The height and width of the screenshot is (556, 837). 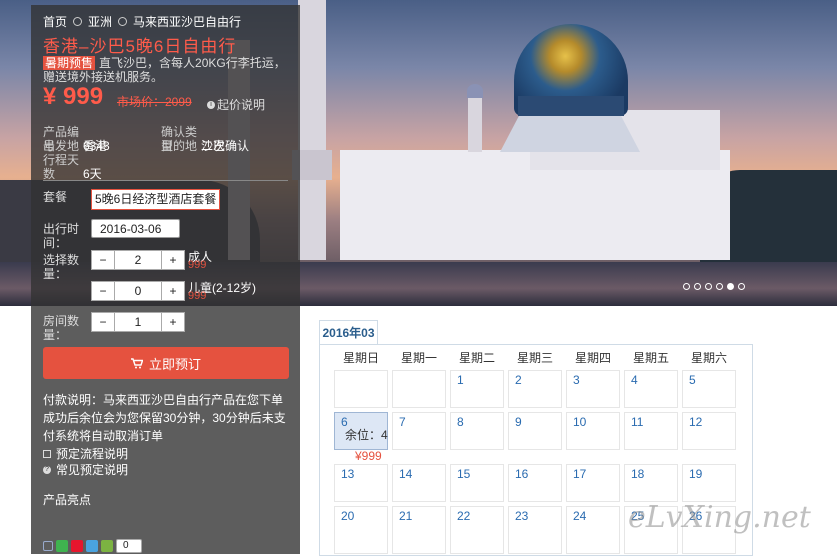 What do you see at coordinates (107, 546) in the screenshot?
I see `more-share-icon` at bounding box center [107, 546].